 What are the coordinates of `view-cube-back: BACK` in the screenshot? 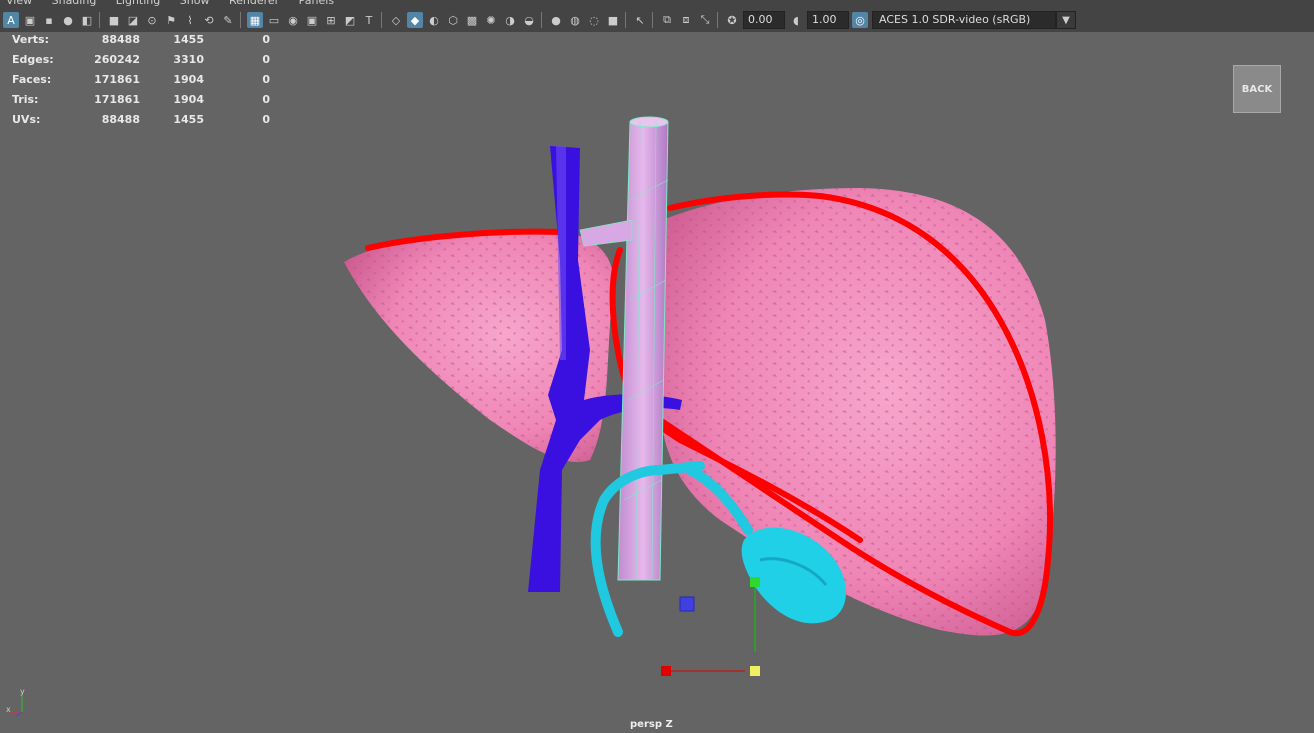 It's located at (1257, 89).